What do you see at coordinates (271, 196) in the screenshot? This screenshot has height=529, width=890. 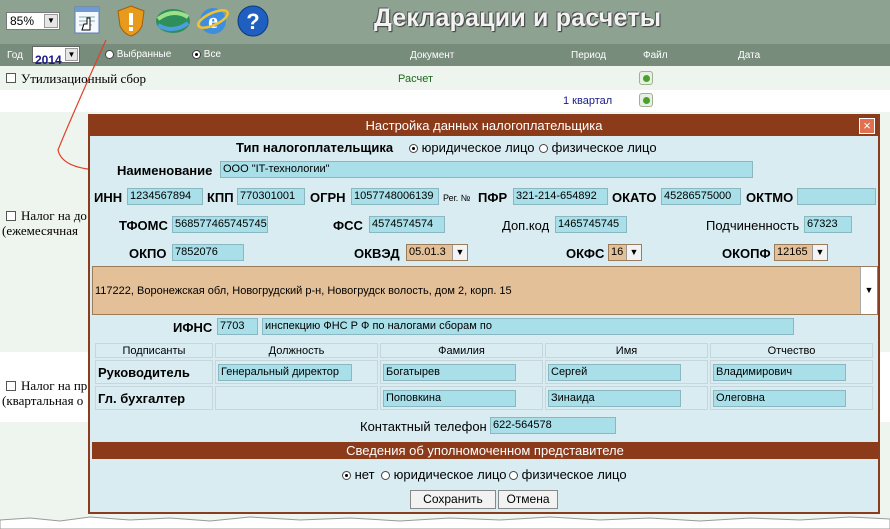 I see `kpp-field: 770301001` at bounding box center [271, 196].